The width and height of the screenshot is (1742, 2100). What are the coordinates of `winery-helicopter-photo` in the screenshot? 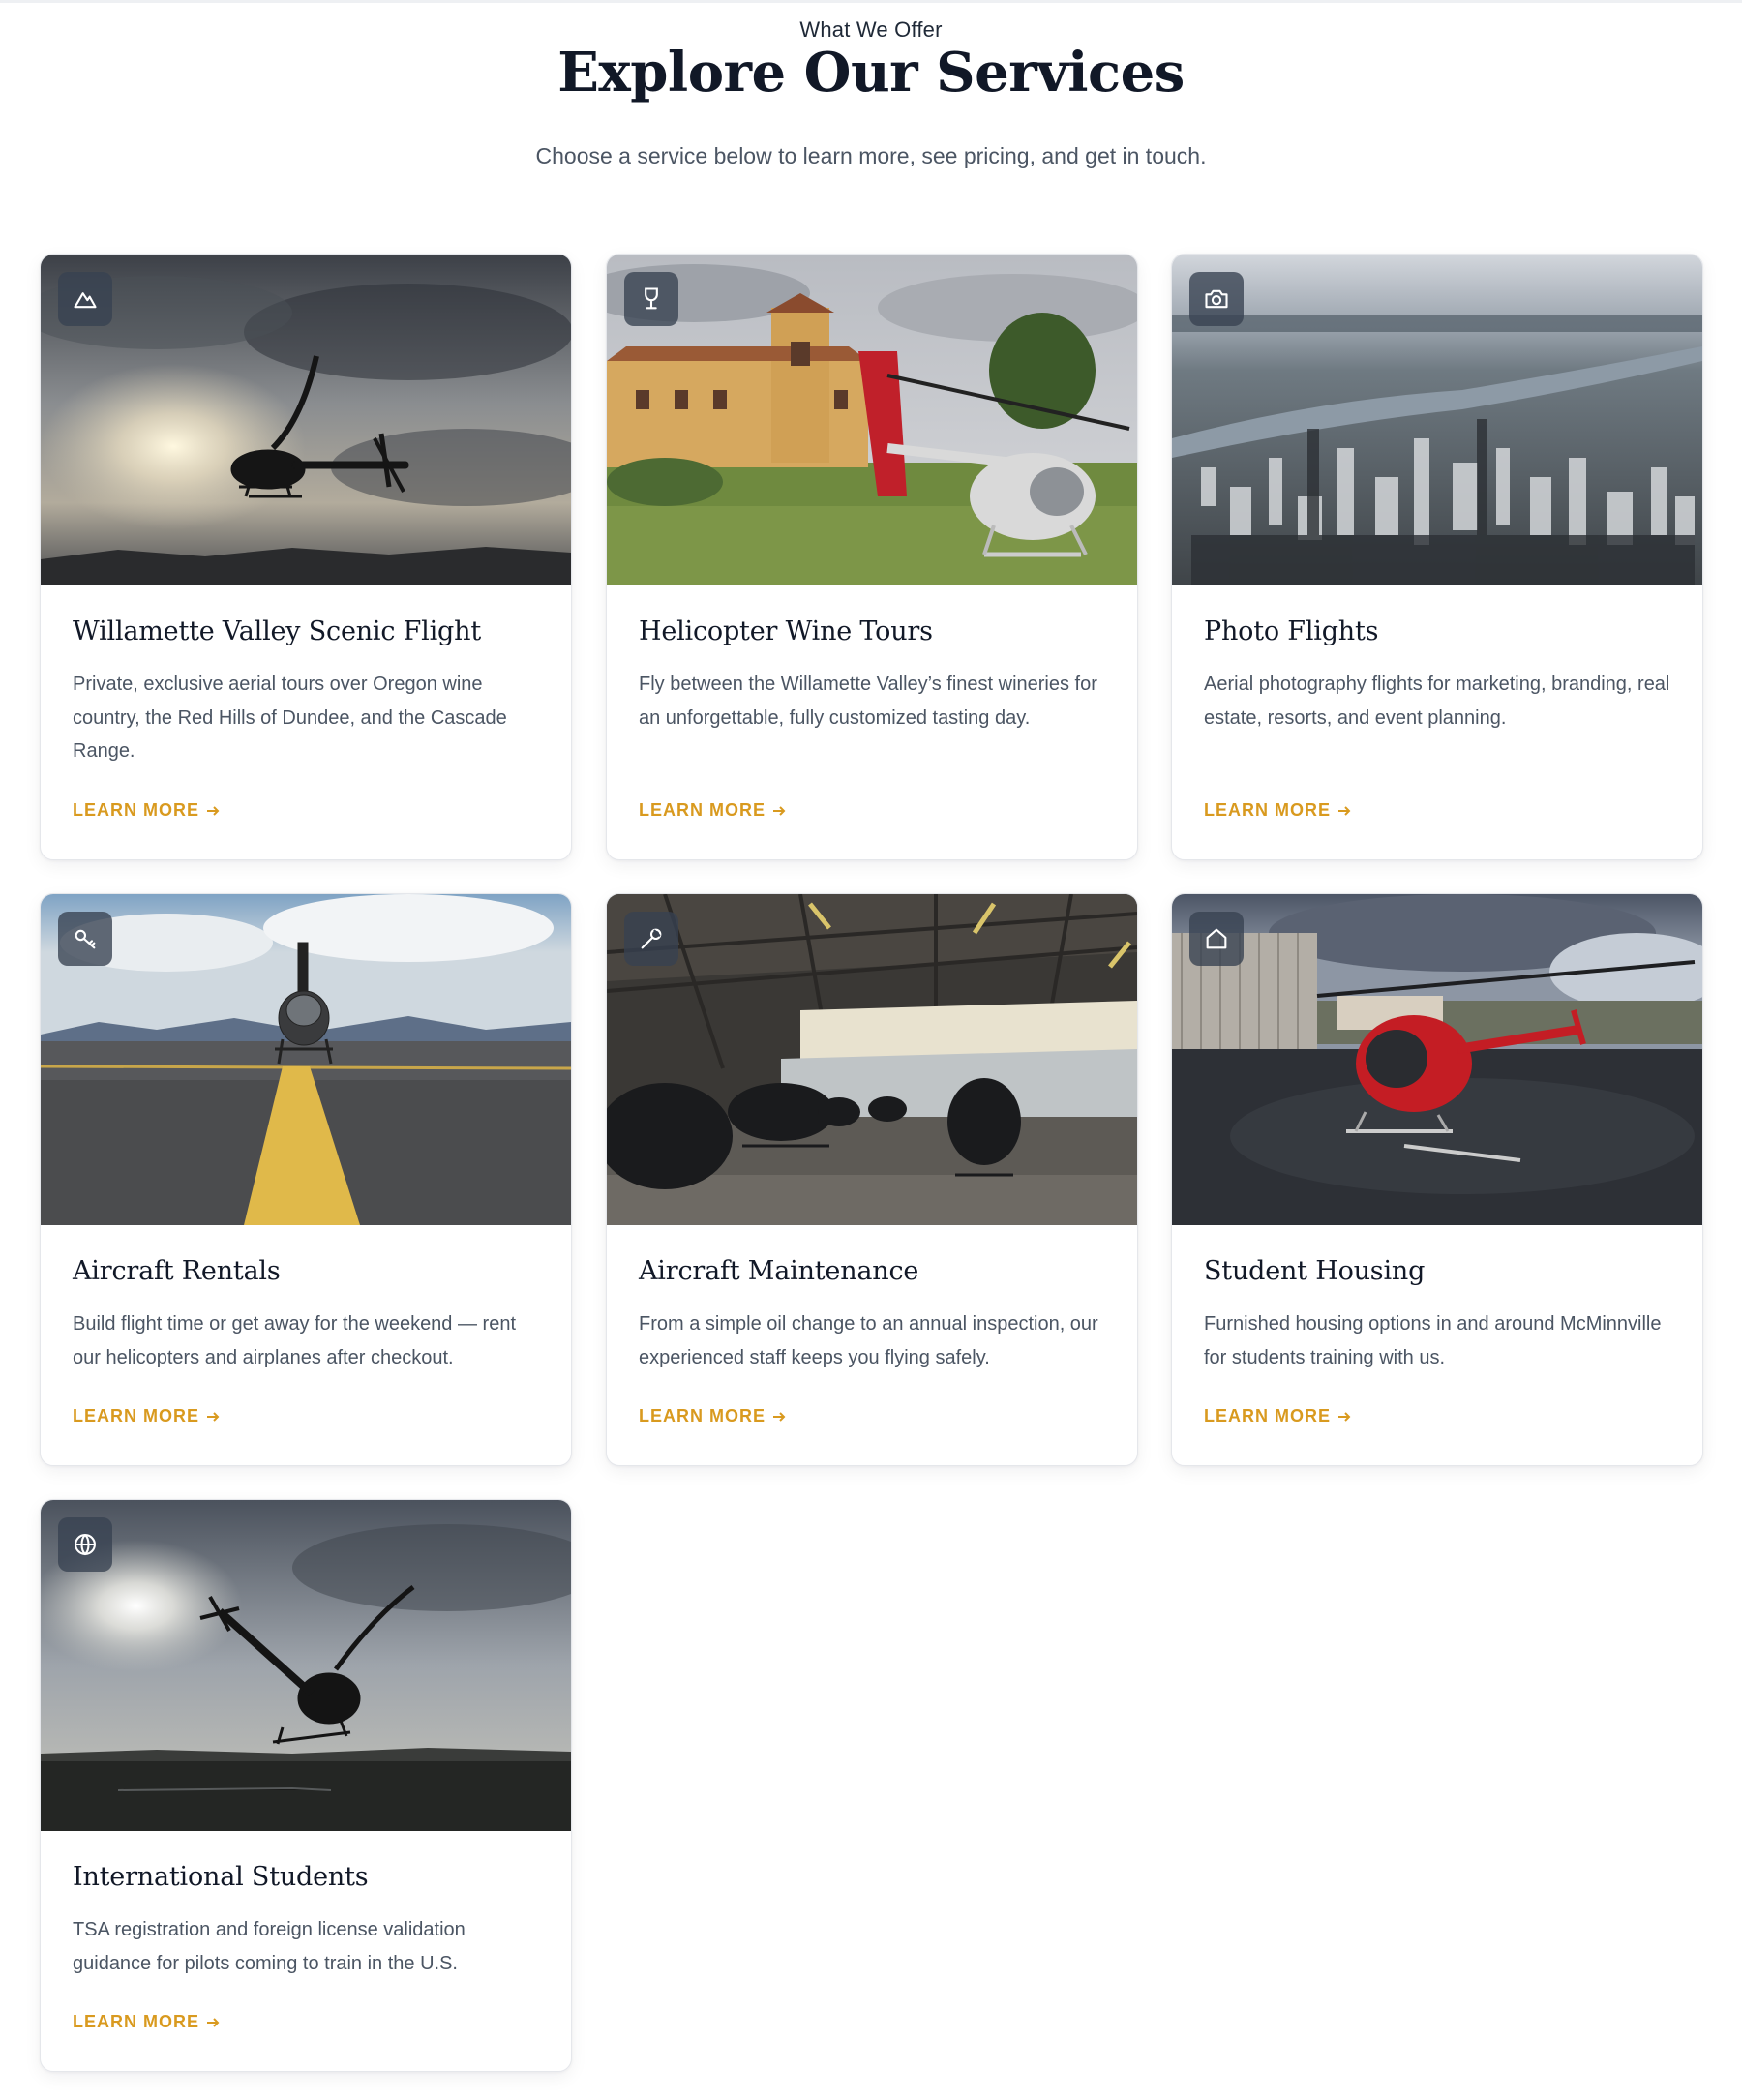 It's located at (872, 420).